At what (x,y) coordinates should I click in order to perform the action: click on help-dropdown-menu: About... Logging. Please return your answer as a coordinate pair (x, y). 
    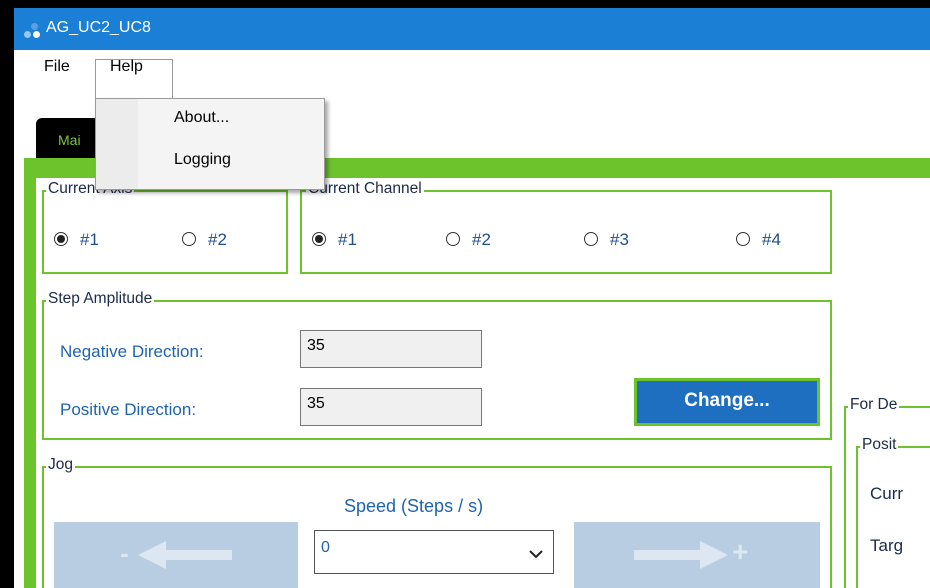
    Looking at the image, I should click on (210, 144).